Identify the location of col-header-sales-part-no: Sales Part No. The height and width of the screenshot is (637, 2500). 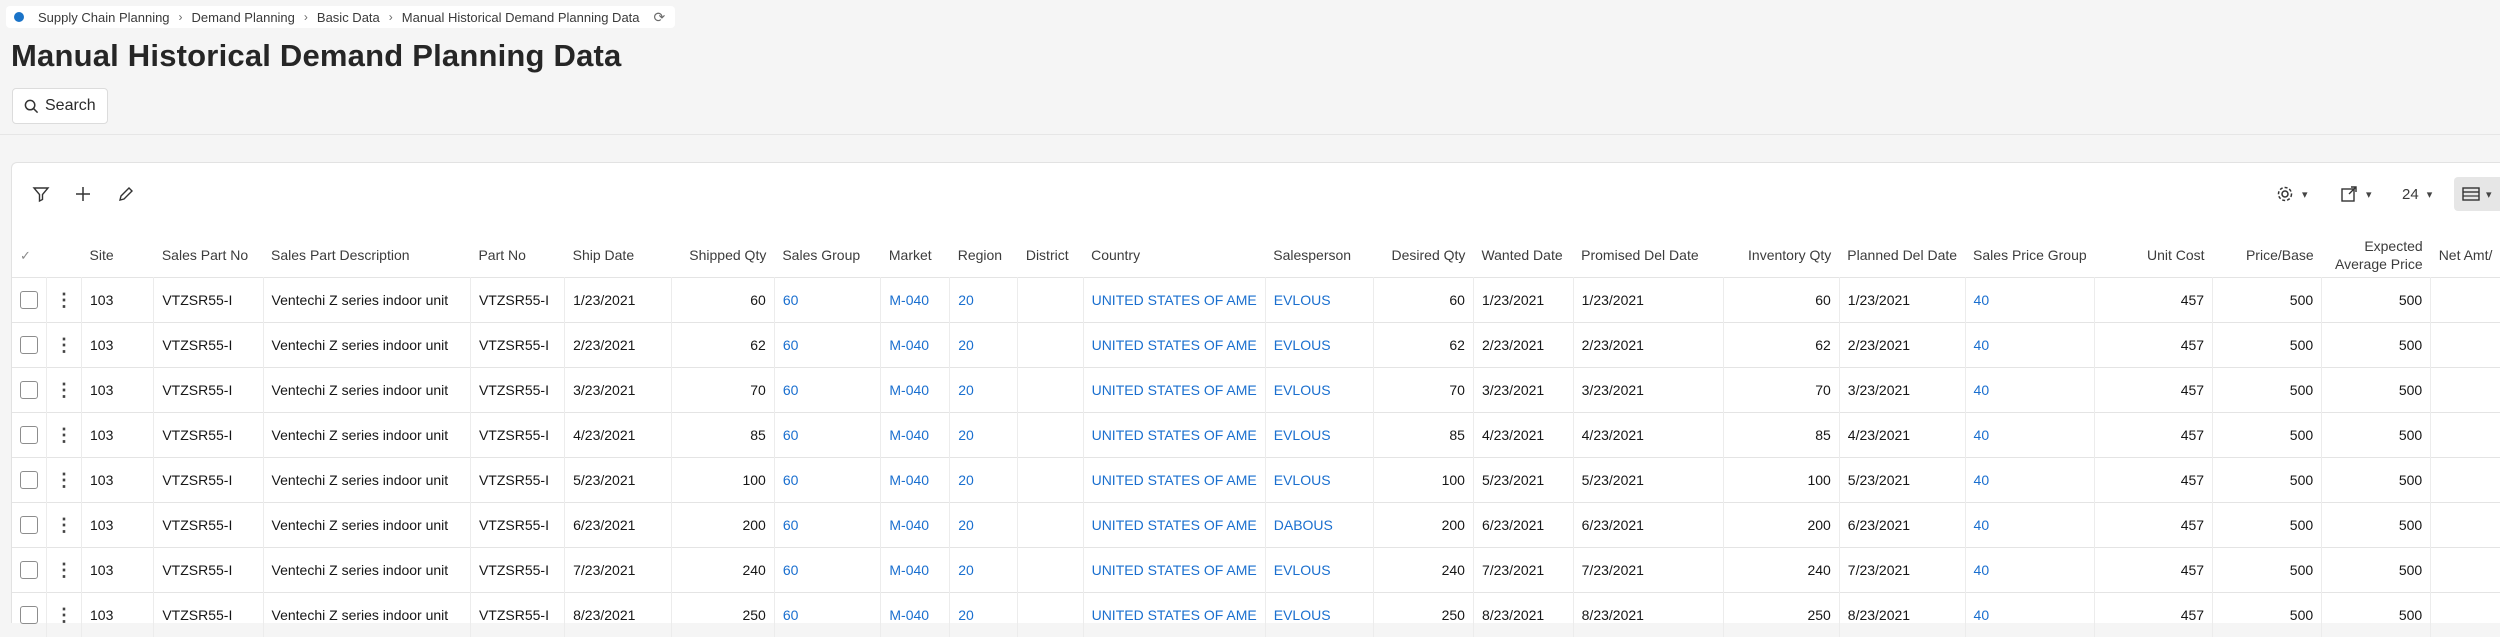
(208, 255).